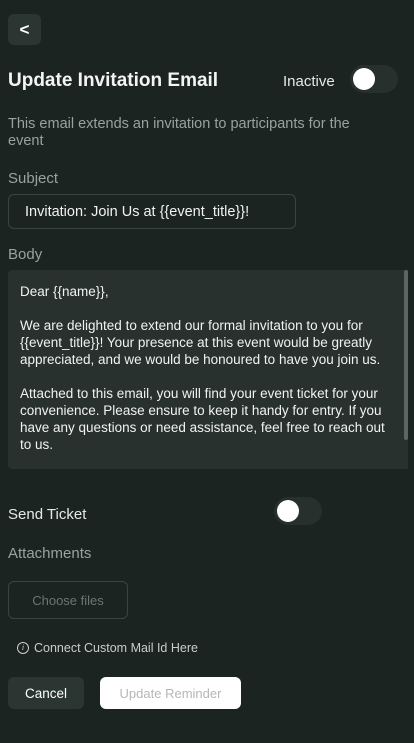  What do you see at coordinates (116, 648) in the screenshot?
I see `connect-custom-mail-label: Connect Custom Mail Id Here` at bounding box center [116, 648].